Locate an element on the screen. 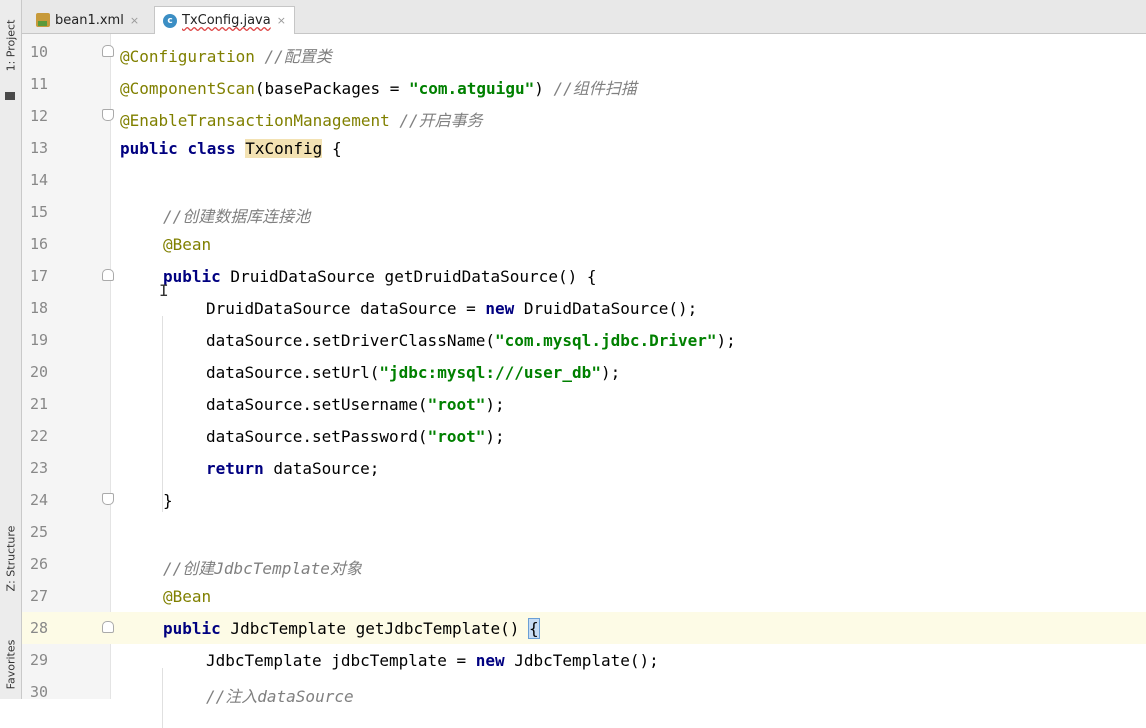 The width and height of the screenshot is (1146, 728). line-number: 17 is located at coordinates (39, 276).